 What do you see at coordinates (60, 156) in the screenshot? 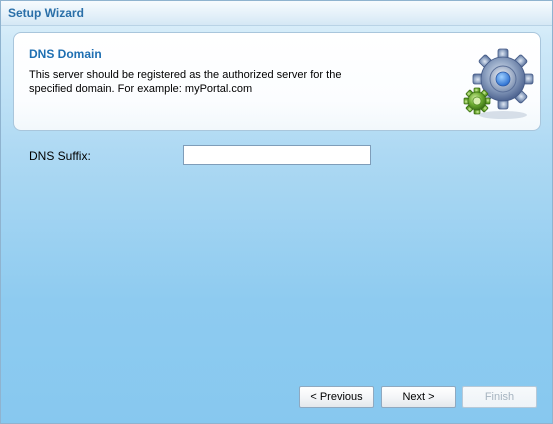
I see `dns-suffix-label: DNS Suffix:` at bounding box center [60, 156].